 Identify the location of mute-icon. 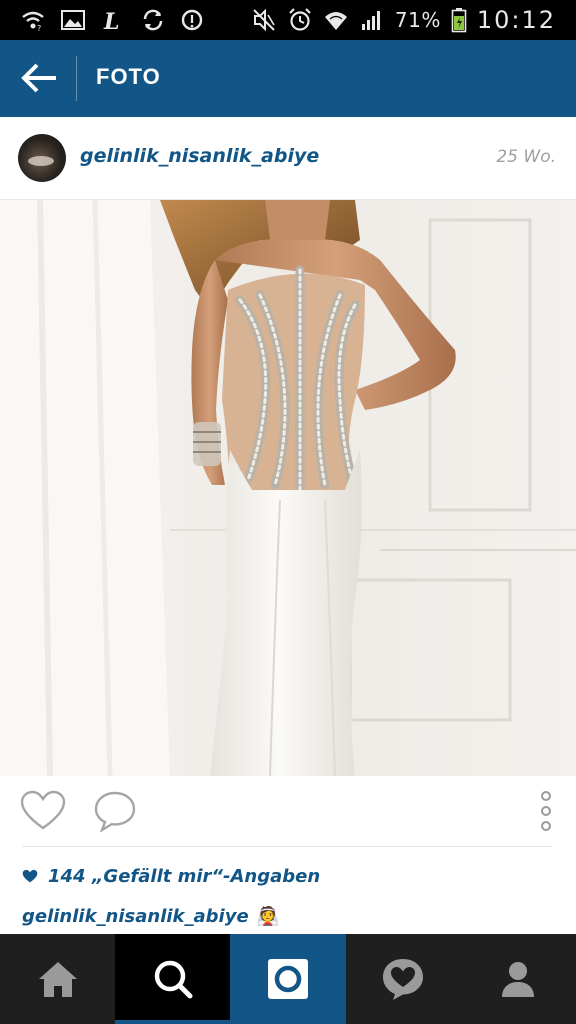
(264, 20).